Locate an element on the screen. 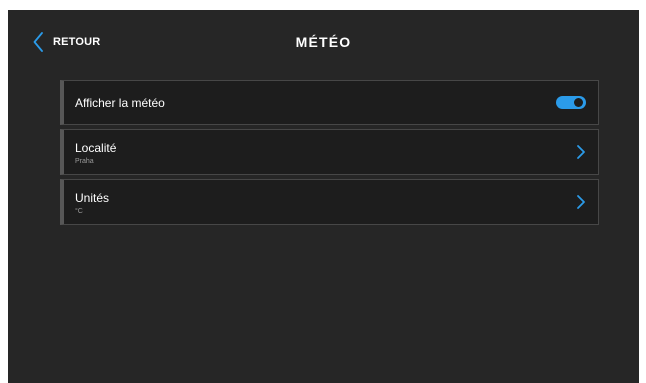 This screenshot has width=646, height=383. units-label: Unités is located at coordinates (92, 198).